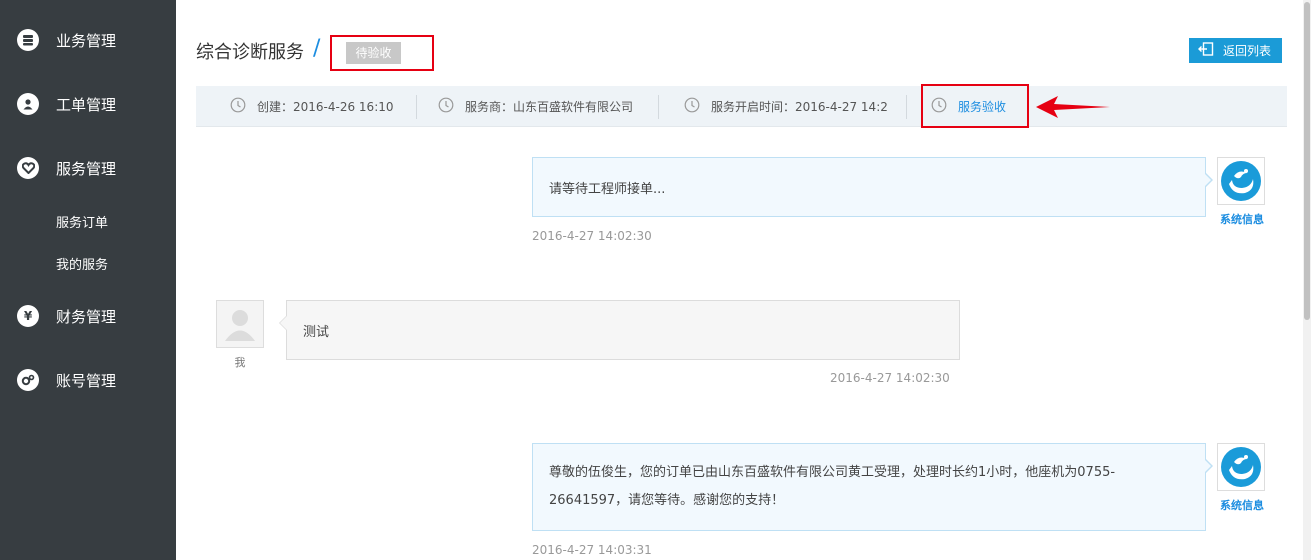 Image resolution: width=1311 pixels, height=560 pixels. What do you see at coordinates (28, 316) in the screenshot?
I see `yen-icon: ¥` at bounding box center [28, 316].